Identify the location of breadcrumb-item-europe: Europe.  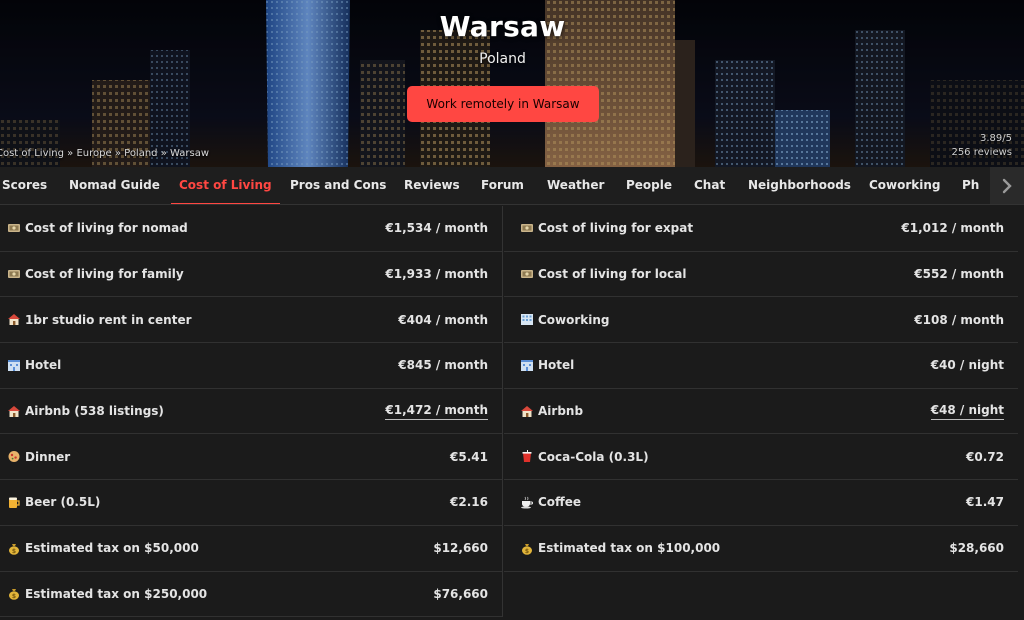
(93, 153).